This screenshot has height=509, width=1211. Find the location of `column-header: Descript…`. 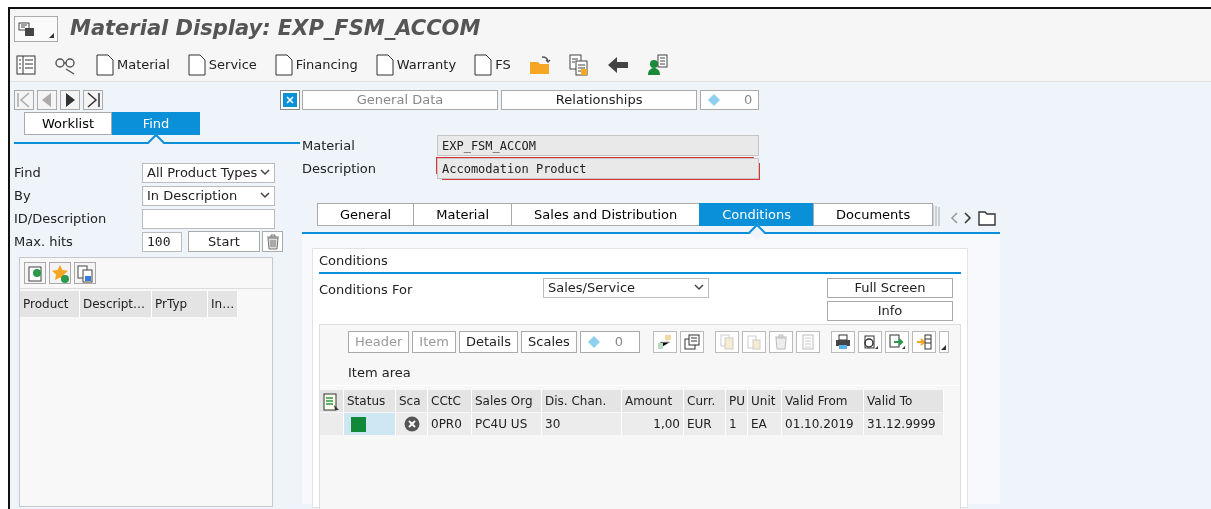

column-header: Descript… is located at coordinates (116, 304).